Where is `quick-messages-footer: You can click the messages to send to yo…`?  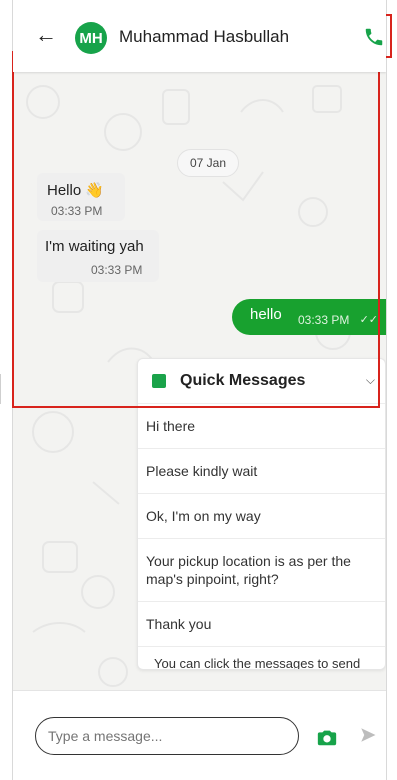
quick-messages-footer: You can click the messages to send to yo… is located at coordinates (257, 663).